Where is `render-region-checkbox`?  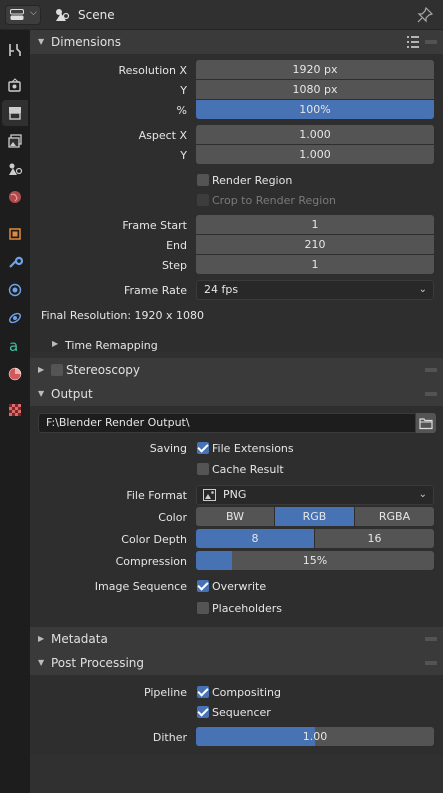 render-region-checkbox is located at coordinates (203, 180).